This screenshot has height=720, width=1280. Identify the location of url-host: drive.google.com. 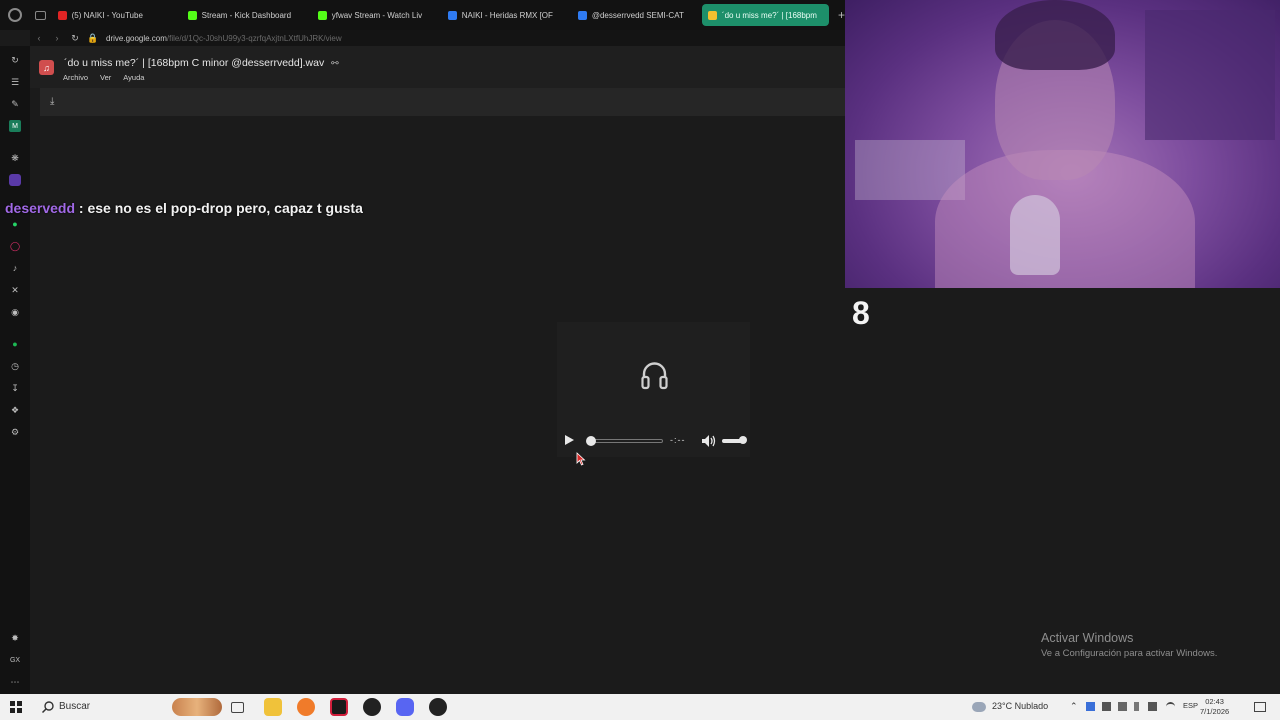
(136, 38).